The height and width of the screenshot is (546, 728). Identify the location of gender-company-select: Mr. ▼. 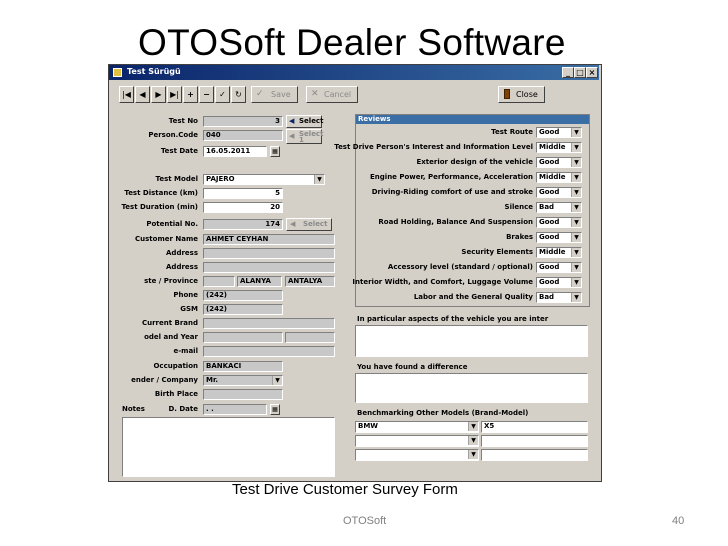
(243, 380).